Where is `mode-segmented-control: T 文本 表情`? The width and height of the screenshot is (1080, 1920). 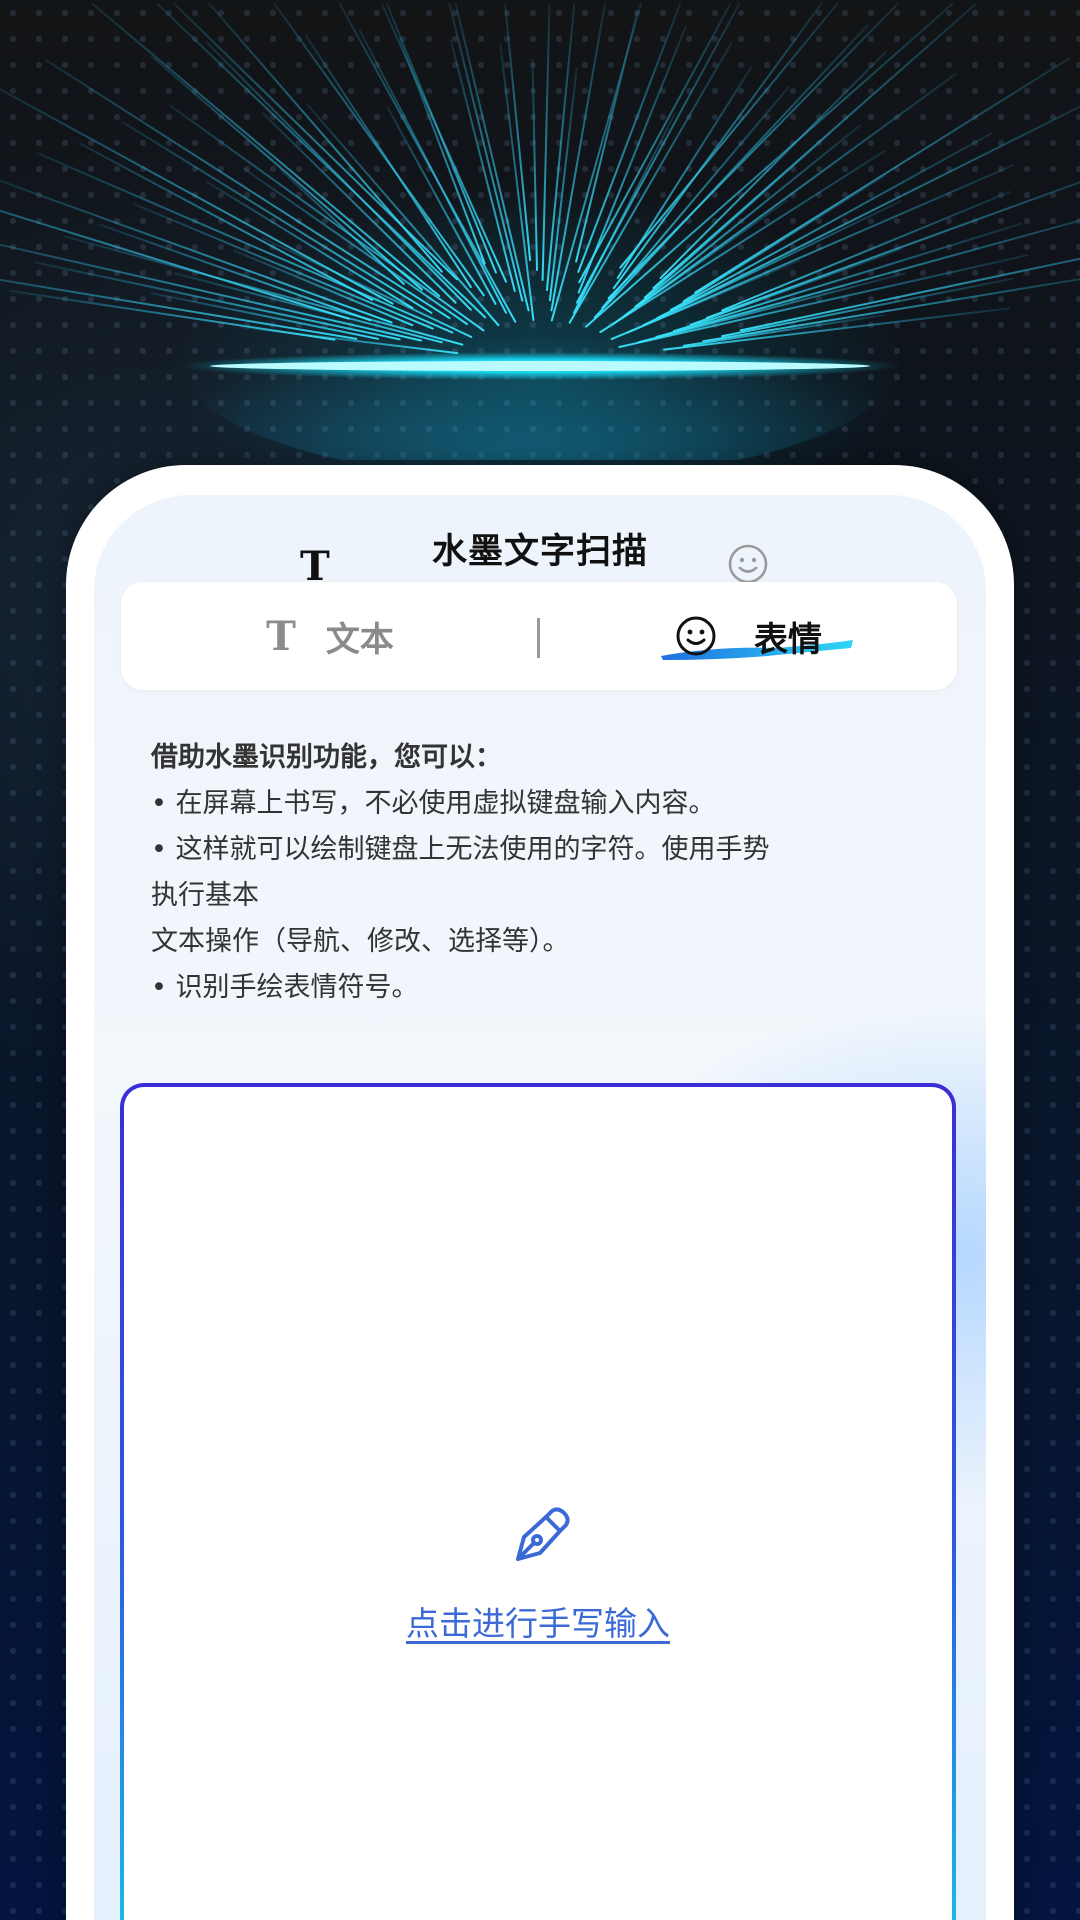
mode-segmented-control: T 文本 表情 is located at coordinates (539, 636).